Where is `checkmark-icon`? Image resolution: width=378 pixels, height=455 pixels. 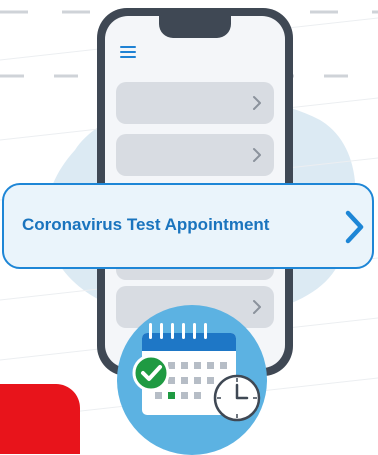 checkmark-icon is located at coordinates (151, 373).